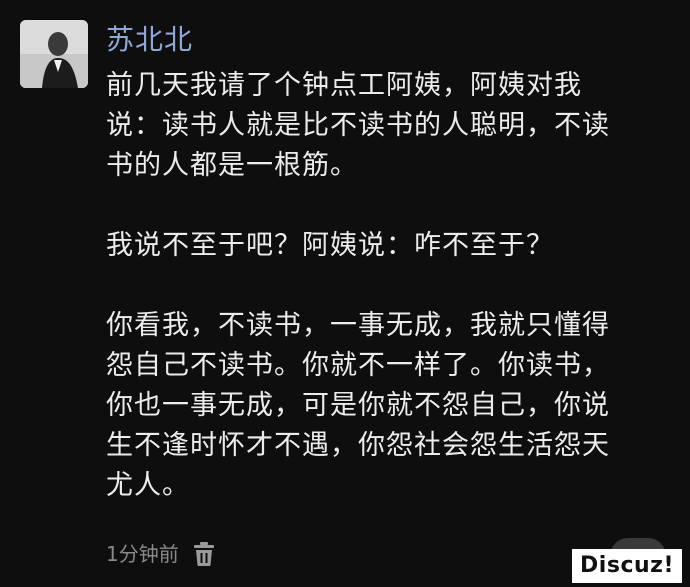 The height and width of the screenshot is (587, 690). I want to click on trash-icon, so click(204, 554).